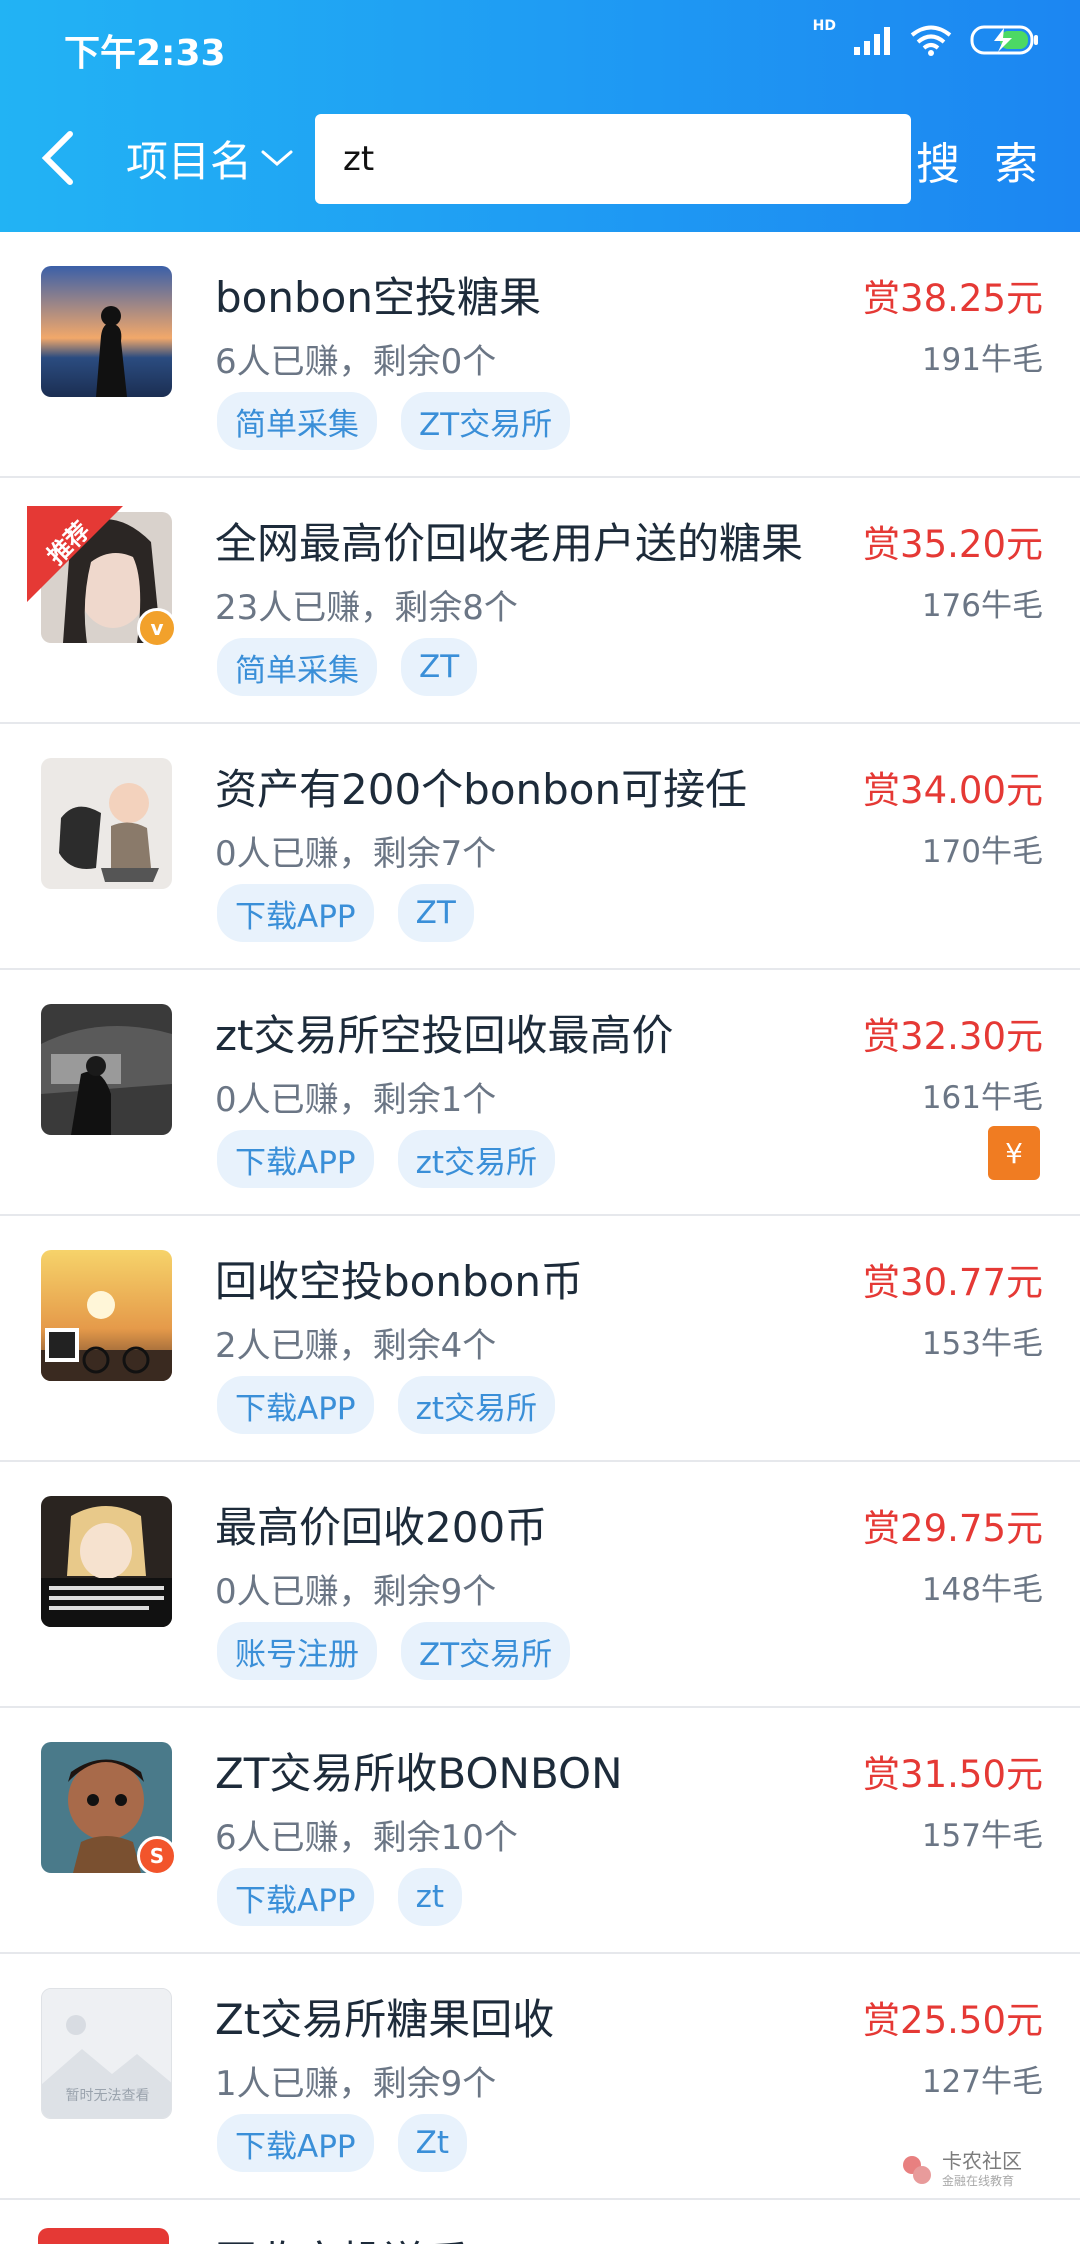 This screenshot has height=2244, width=1080. I want to click on item-title: zt交易所空投回收最高价, so click(444, 1035).